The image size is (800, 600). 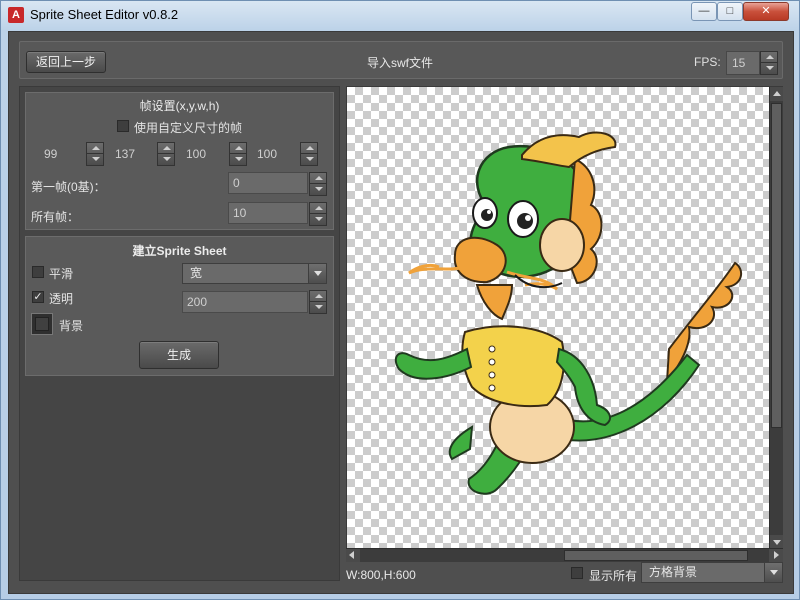 I want to click on window-title: Sprite Sheet Editor v0.8.2, so click(x=104, y=14).